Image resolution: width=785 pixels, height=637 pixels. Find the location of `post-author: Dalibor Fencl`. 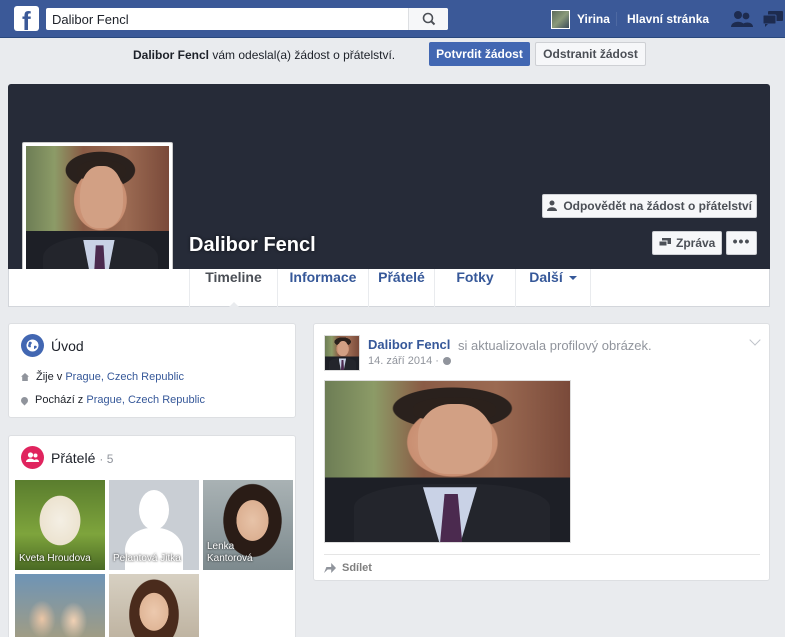

post-author: Dalibor Fencl is located at coordinates (409, 344).